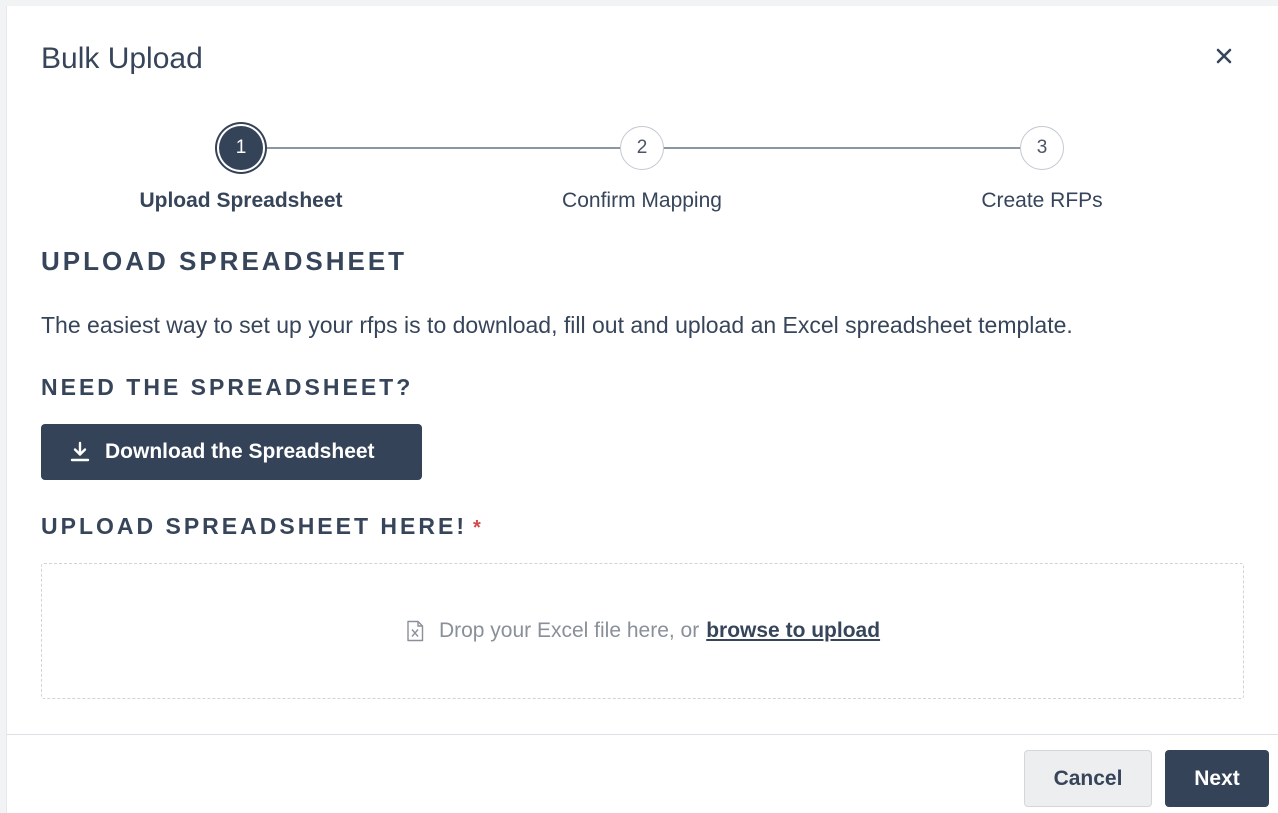  I want to click on section-title: UPLOAD SPREADSHEET, so click(224, 261).